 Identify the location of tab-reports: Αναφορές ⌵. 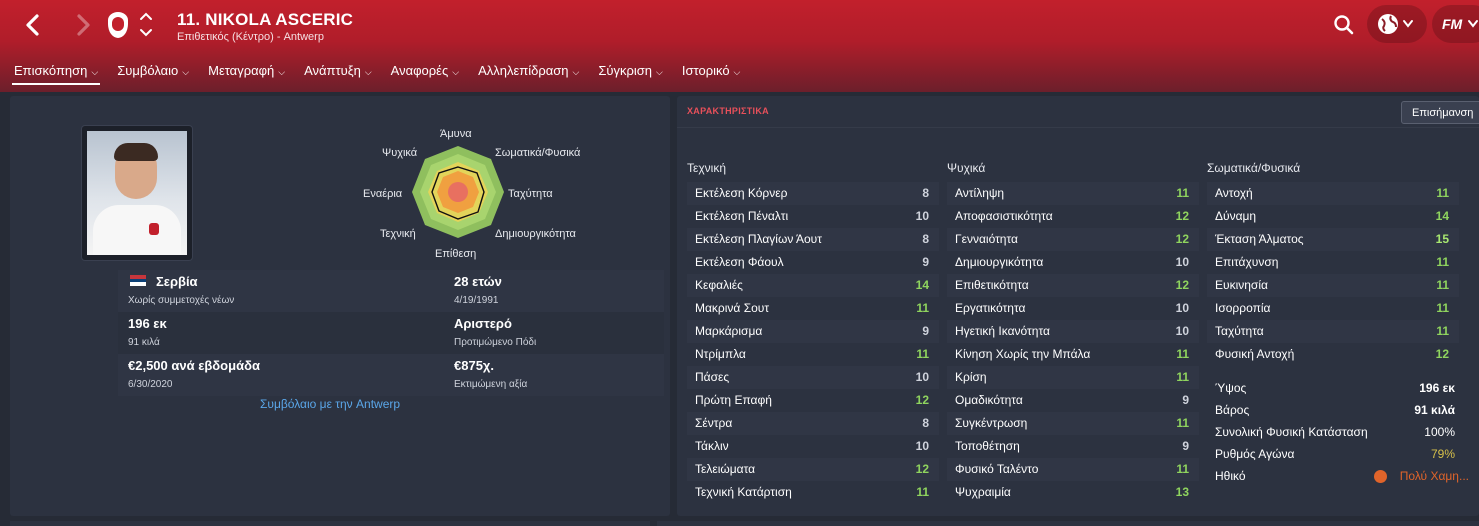
(425, 73).